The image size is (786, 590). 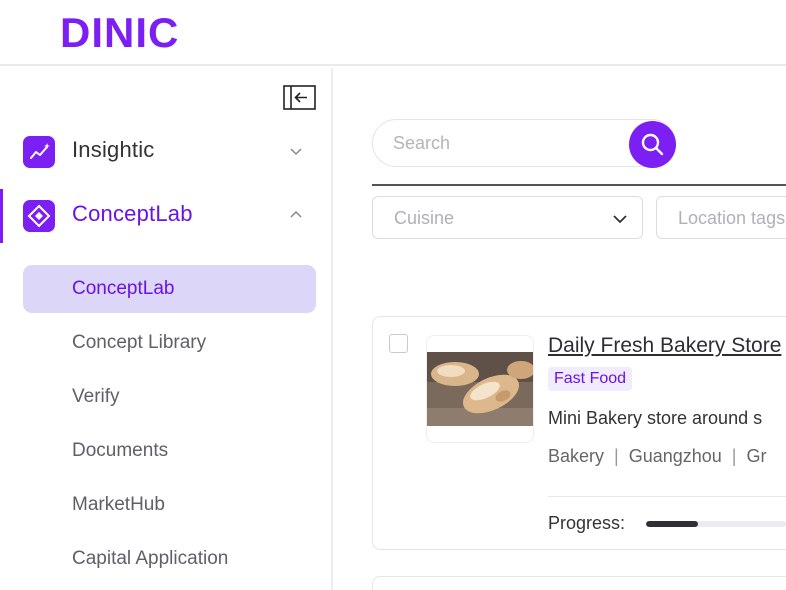 I want to click on dinic-logo: DINIC, so click(x=122, y=33).